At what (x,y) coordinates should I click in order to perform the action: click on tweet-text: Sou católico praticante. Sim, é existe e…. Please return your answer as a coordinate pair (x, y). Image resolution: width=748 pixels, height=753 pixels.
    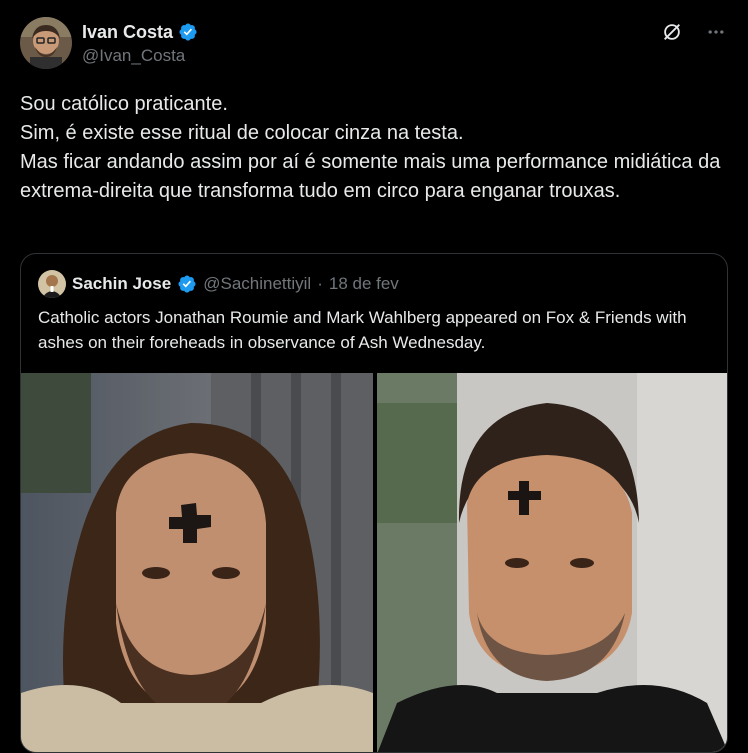
    Looking at the image, I should click on (377, 148).